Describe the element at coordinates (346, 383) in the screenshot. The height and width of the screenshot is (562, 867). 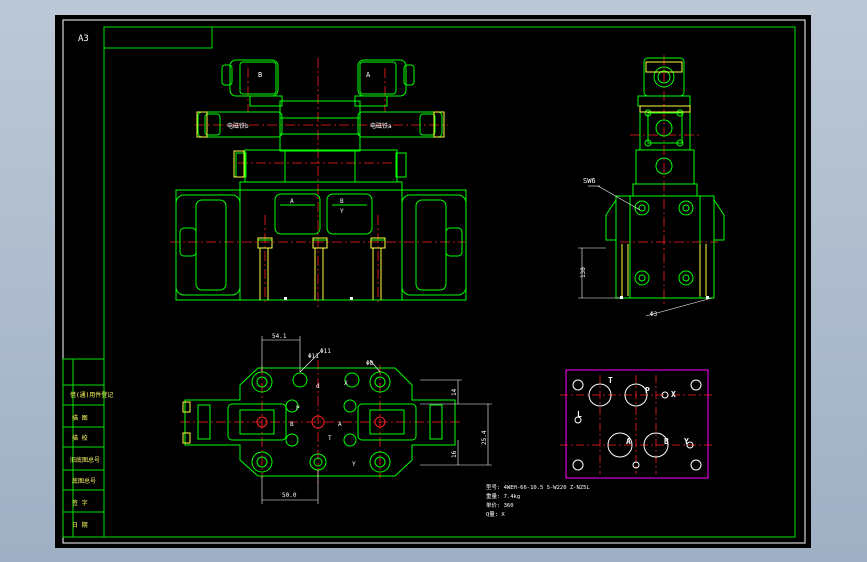
I see `top-letter-x: X` at that location.